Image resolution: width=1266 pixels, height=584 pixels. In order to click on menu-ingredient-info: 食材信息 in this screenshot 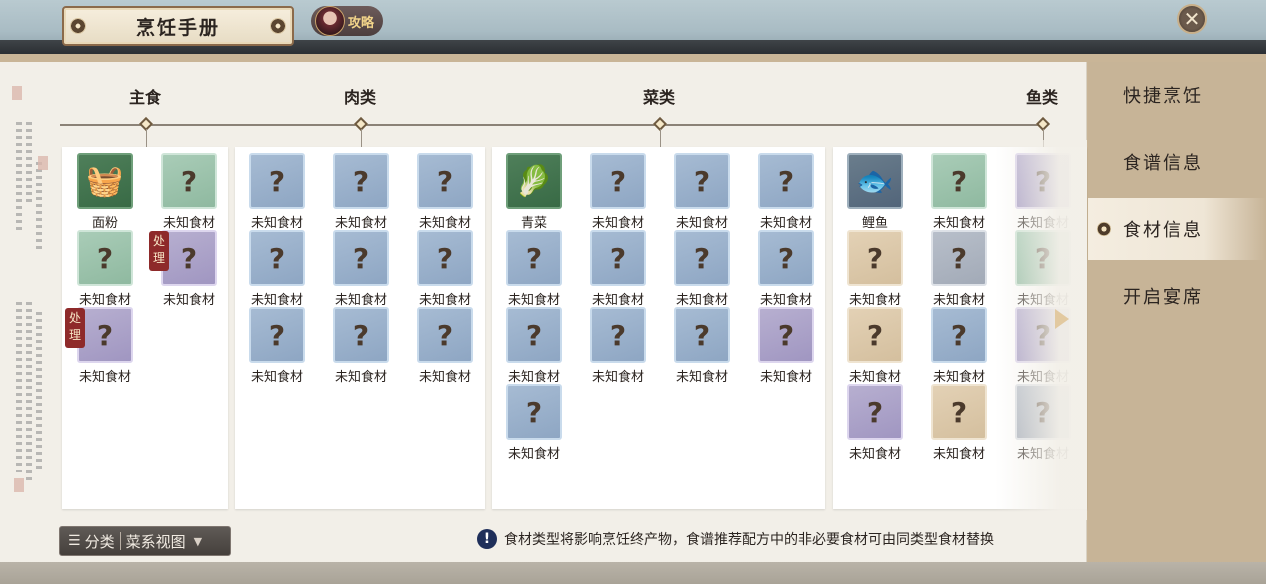, I will do `click(1177, 229)`.